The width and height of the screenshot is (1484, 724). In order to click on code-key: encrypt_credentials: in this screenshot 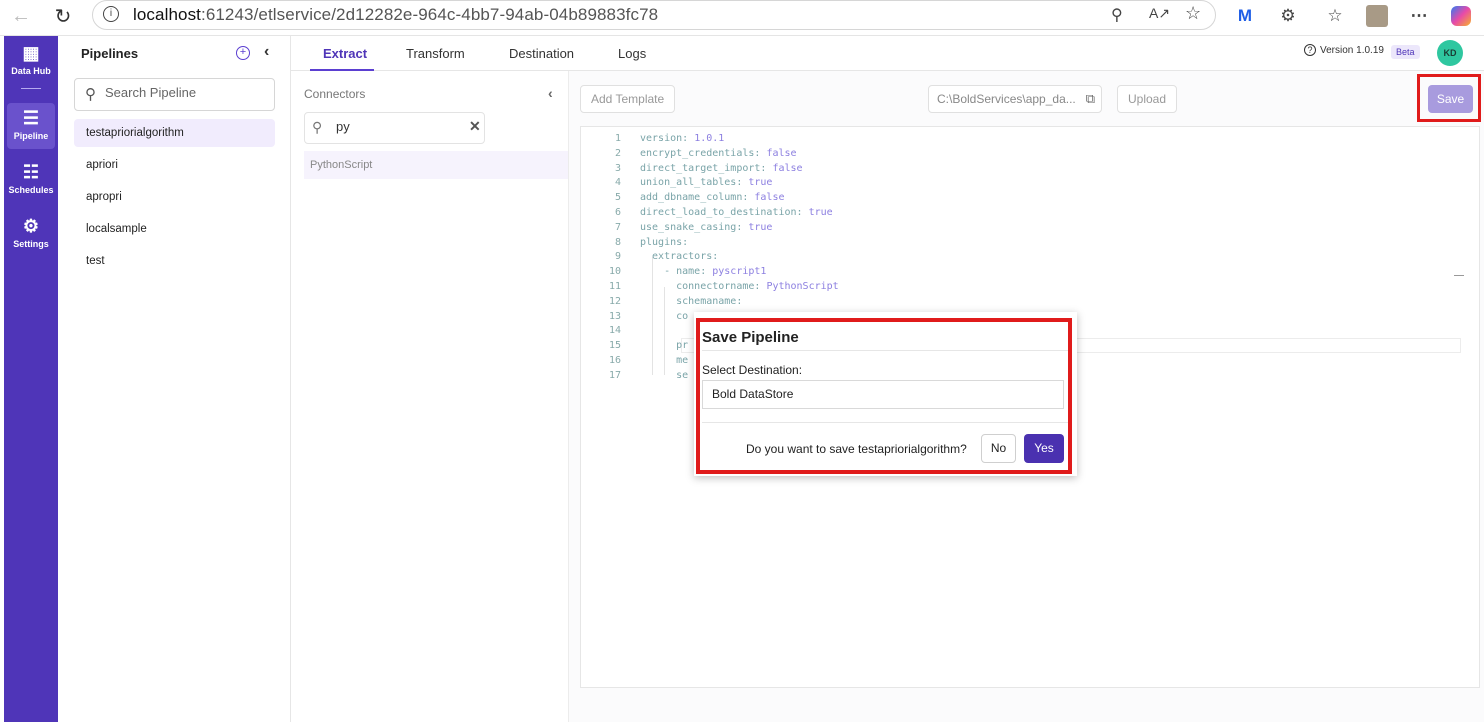, I will do `click(703, 153)`.